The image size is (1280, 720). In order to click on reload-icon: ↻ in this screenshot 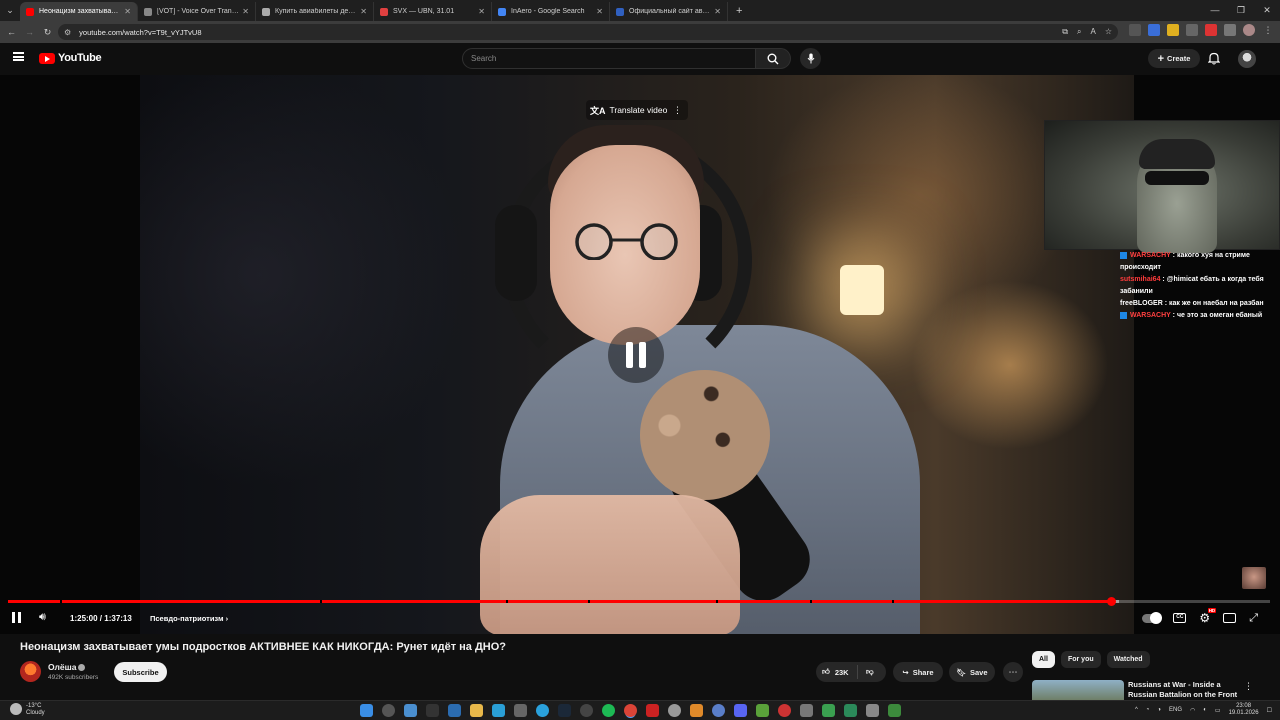, I will do `click(47, 32)`.